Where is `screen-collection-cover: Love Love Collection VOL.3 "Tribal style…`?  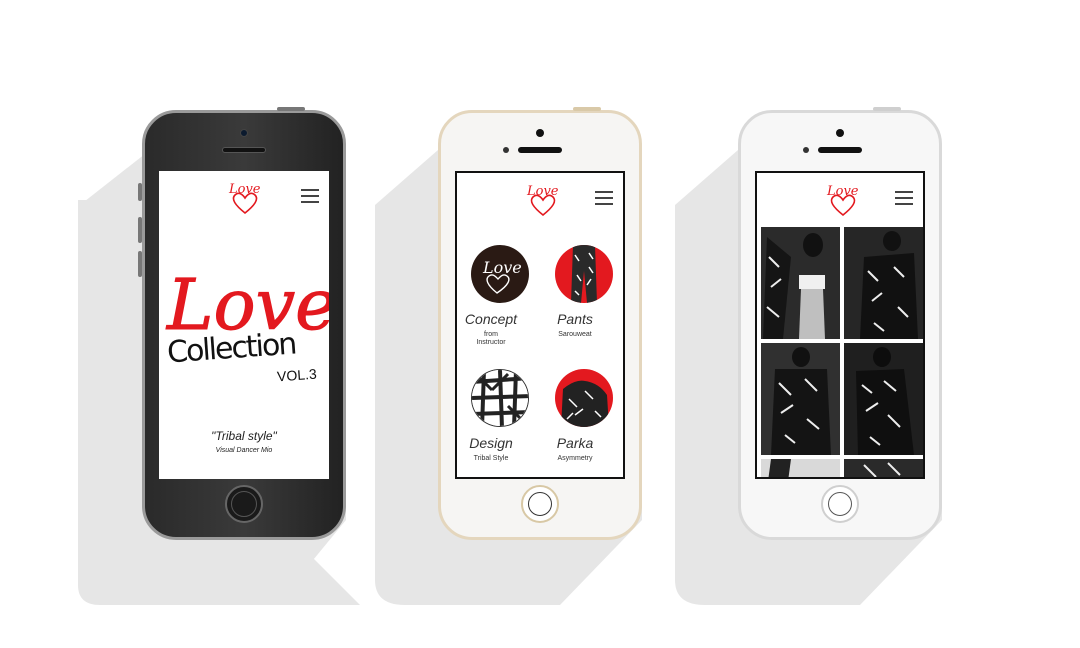 screen-collection-cover: Love Love Collection VOL.3 "Tribal style… is located at coordinates (244, 325).